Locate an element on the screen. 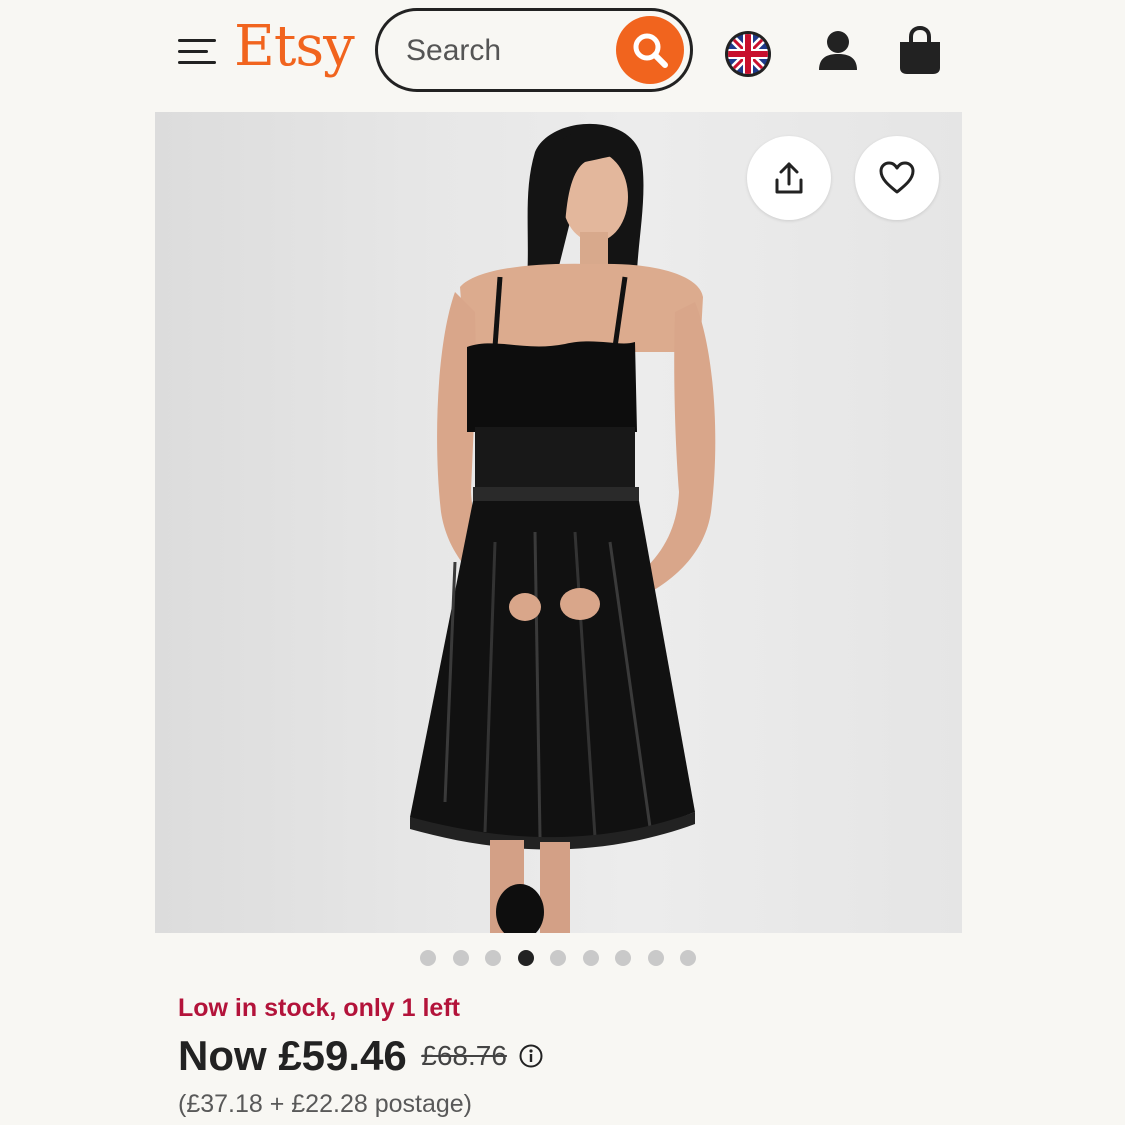  favorite-button is located at coordinates (897, 178).